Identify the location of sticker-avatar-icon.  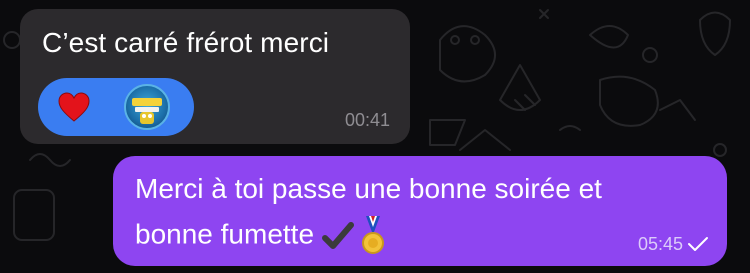
(147, 107).